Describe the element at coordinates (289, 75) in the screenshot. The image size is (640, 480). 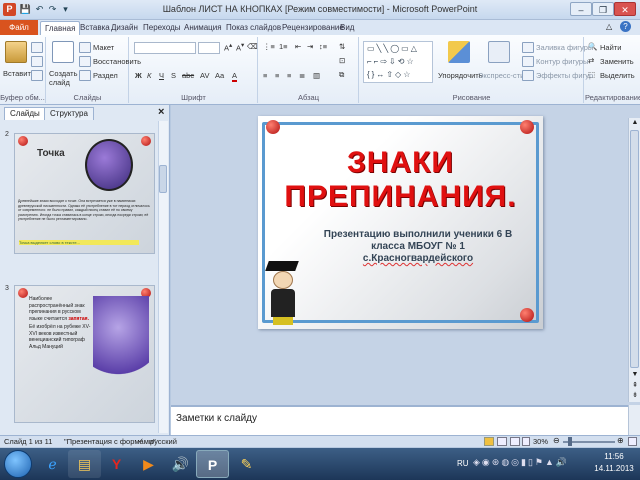
I see `align-right-icon: ≡` at that location.